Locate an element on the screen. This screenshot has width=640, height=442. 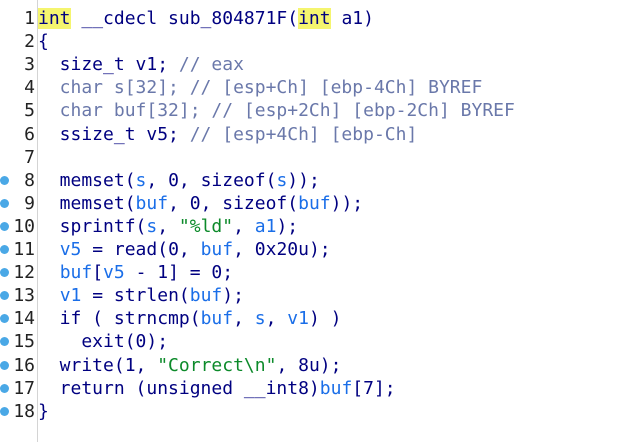
code-line: 15 exit(0); is located at coordinates (320, 341).